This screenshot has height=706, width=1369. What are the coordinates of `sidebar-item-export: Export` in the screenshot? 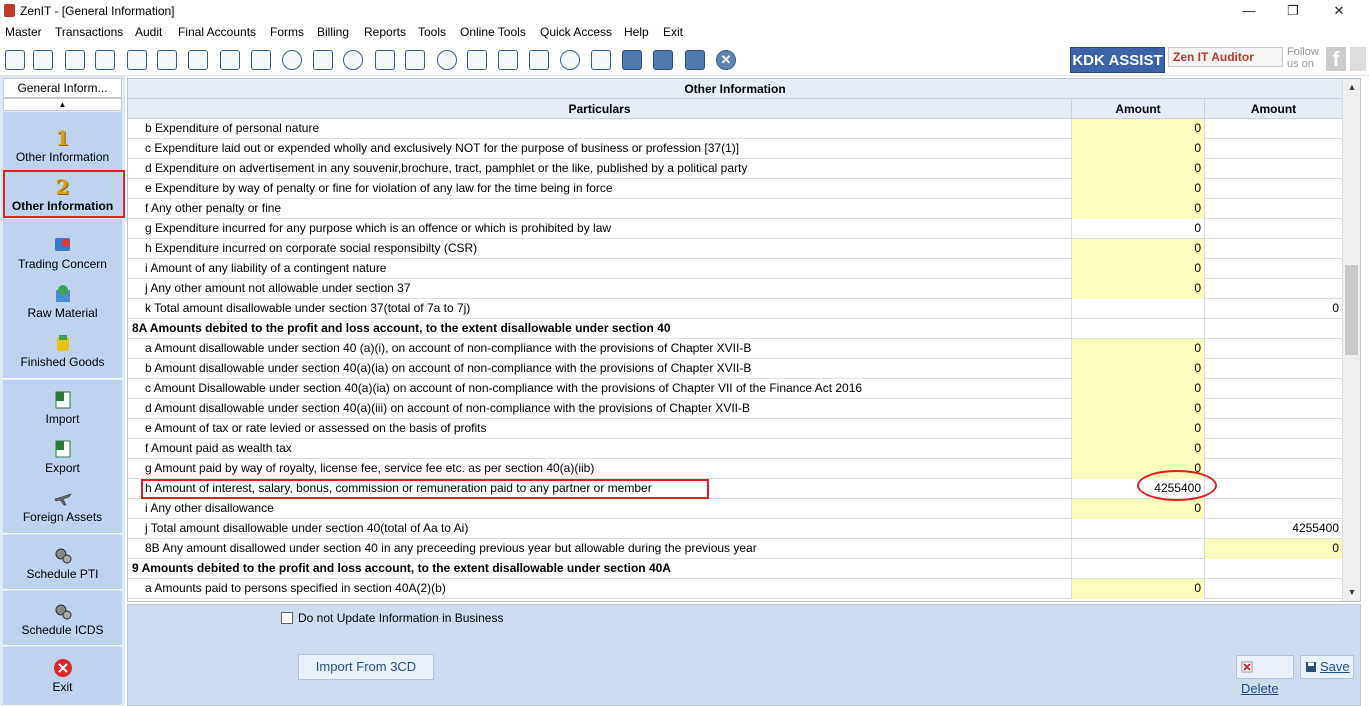 It's located at (62, 457).